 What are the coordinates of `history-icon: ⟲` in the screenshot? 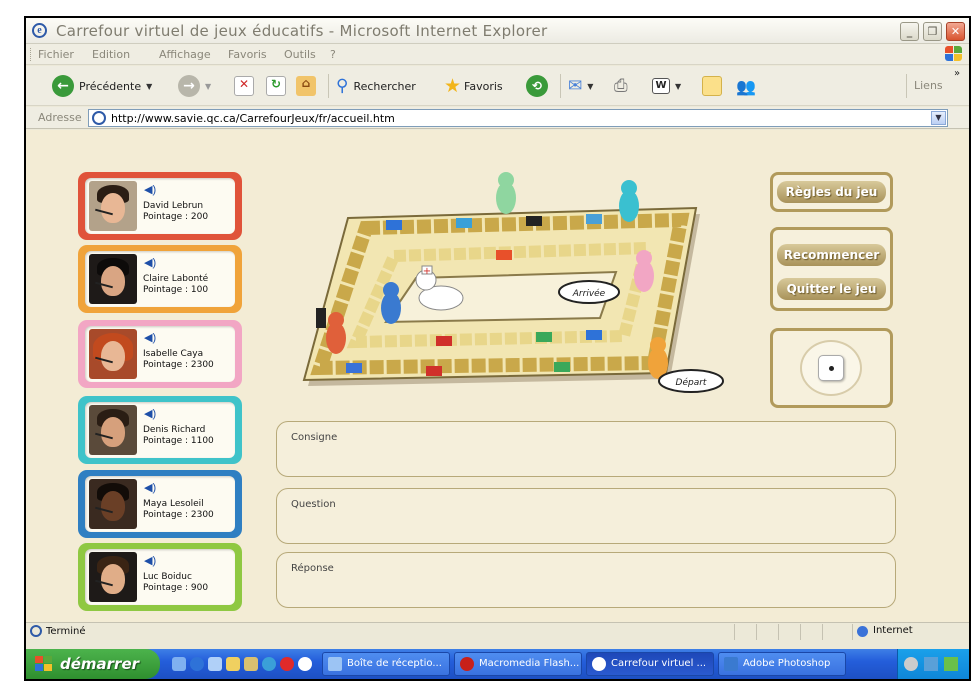 It's located at (537, 86).